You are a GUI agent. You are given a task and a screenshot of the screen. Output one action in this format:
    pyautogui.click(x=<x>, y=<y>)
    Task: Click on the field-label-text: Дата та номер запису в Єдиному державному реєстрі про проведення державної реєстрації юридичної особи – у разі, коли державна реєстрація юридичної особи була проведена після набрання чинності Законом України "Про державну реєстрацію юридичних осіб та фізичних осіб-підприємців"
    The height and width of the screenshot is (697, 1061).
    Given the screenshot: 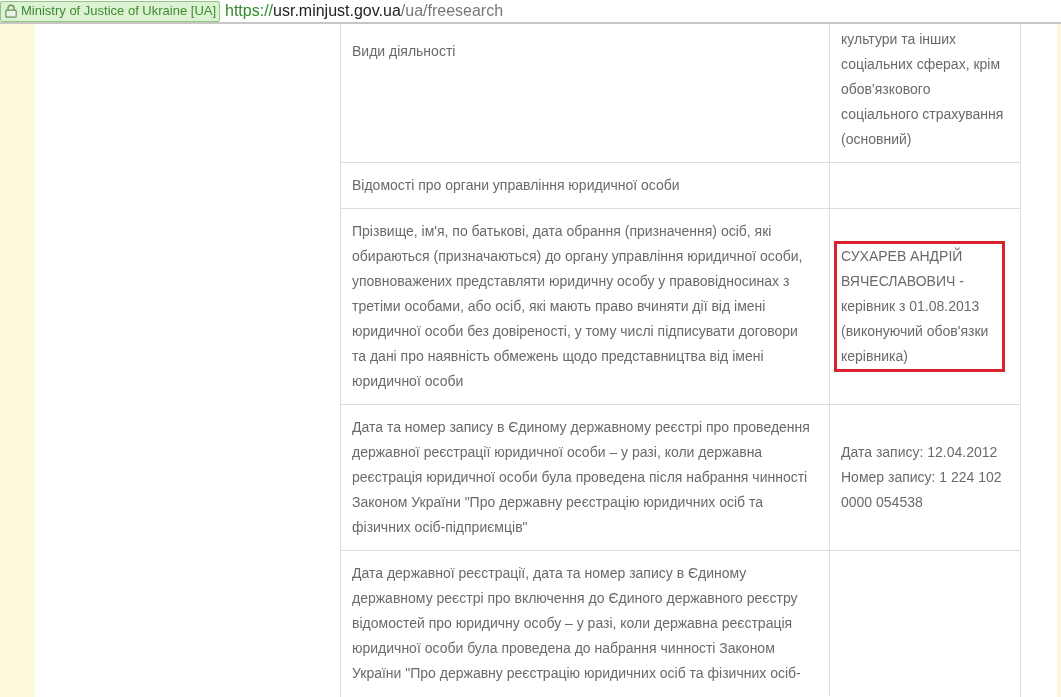 What is the action you would take?
    pyautogui.click(x=581, y=477)
    